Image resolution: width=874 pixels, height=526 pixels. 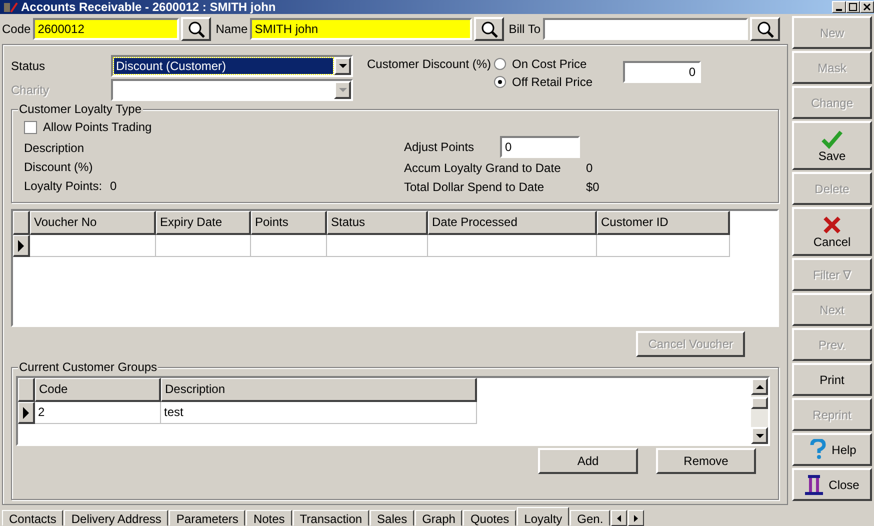 What do you see at coordinates (116, 518) in the screenshot?
I see `tab: Delivery Address` at bounding box center [116, 518].